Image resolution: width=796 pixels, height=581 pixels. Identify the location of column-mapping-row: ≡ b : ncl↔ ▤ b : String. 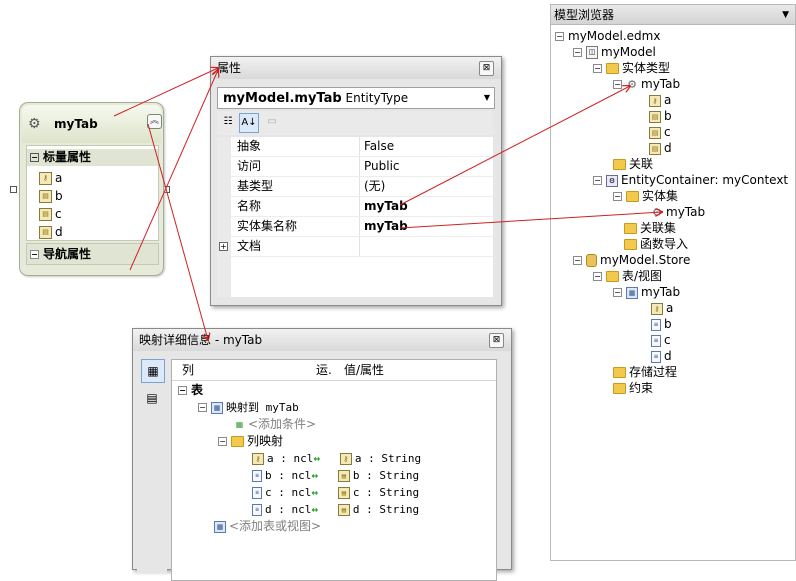
(335, 475).